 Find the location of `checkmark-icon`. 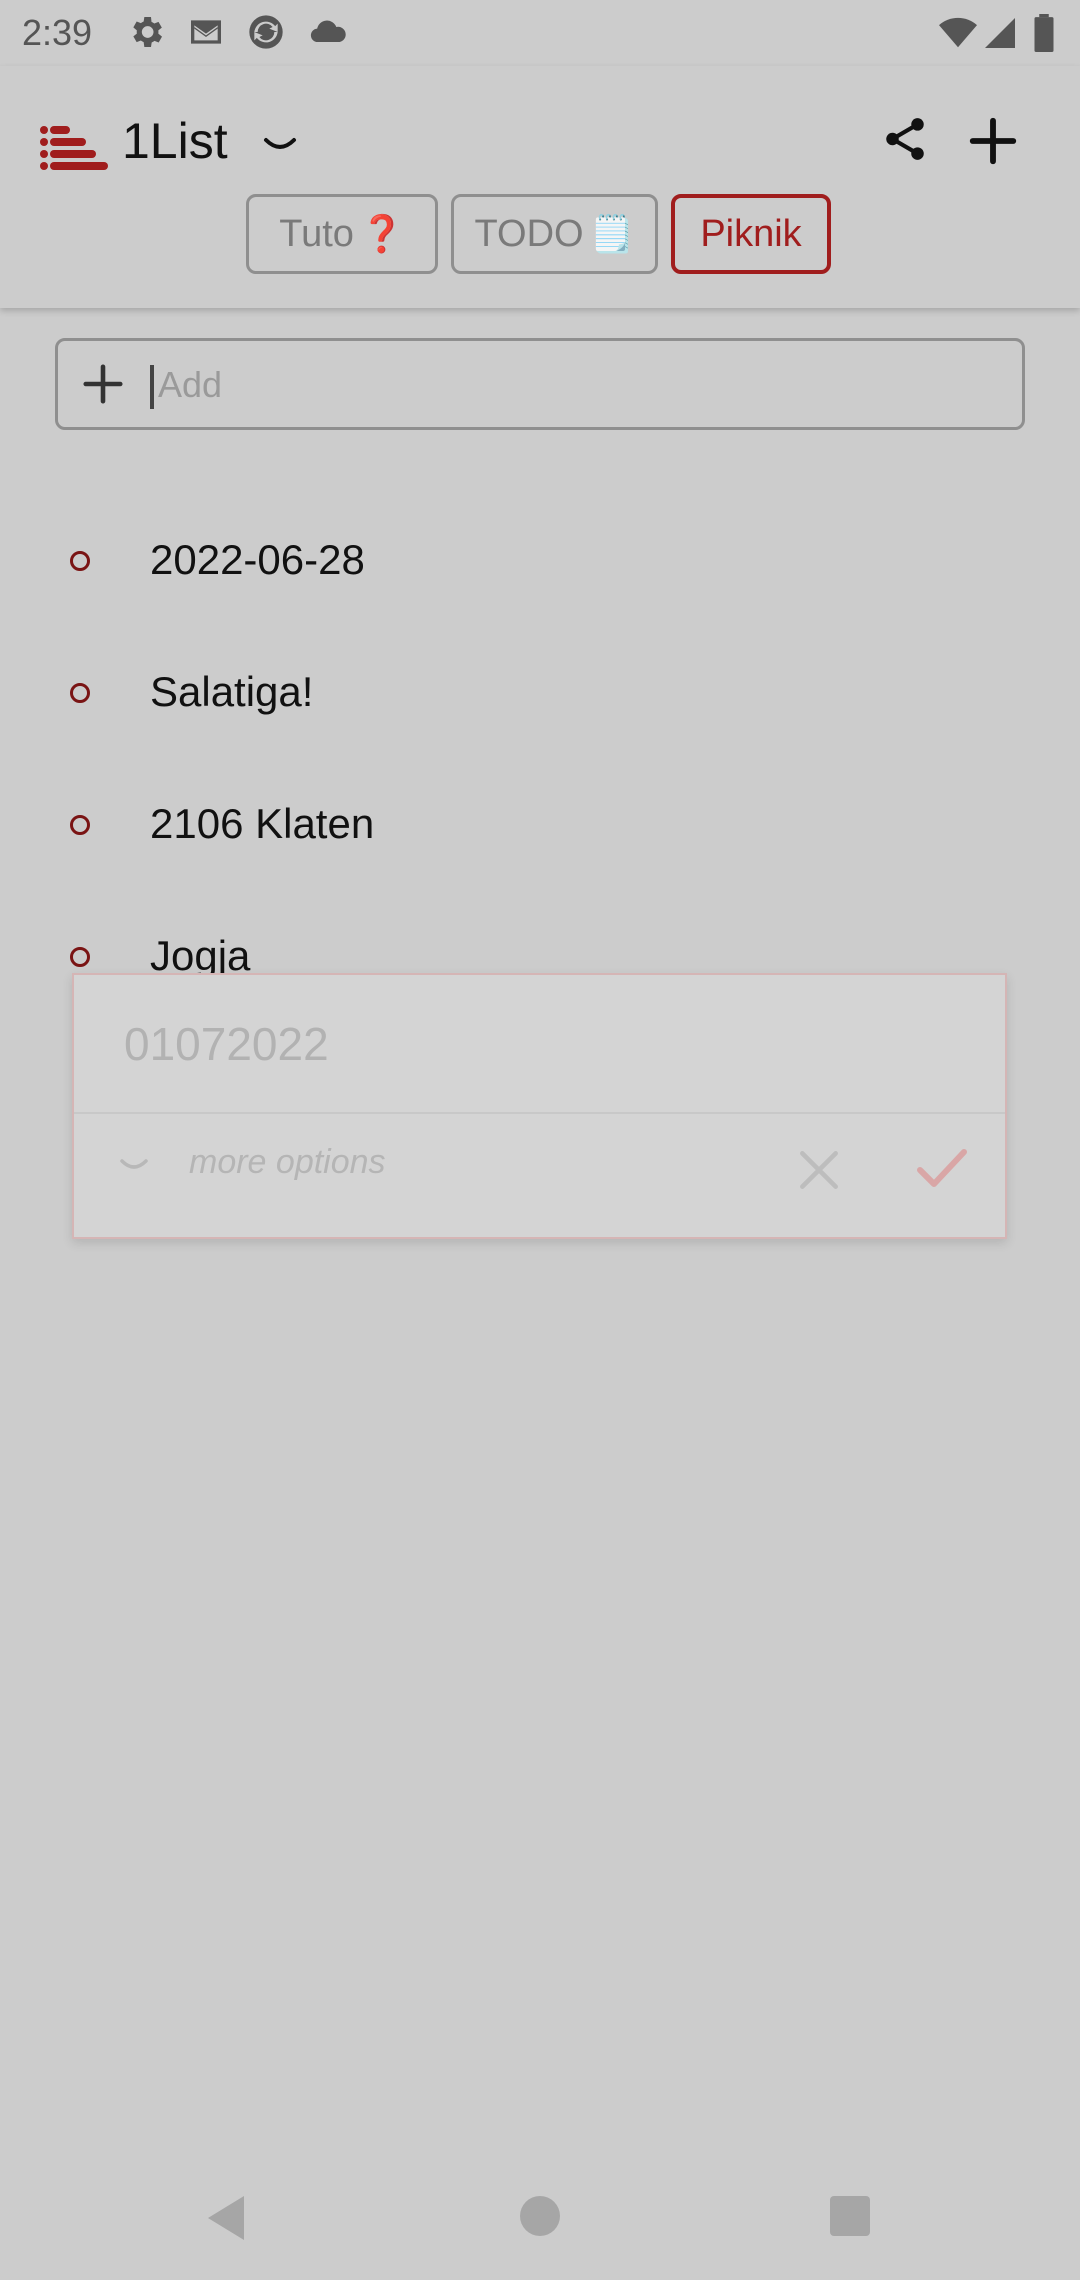

checkmark-icon is located at coordinates (942, 1168).